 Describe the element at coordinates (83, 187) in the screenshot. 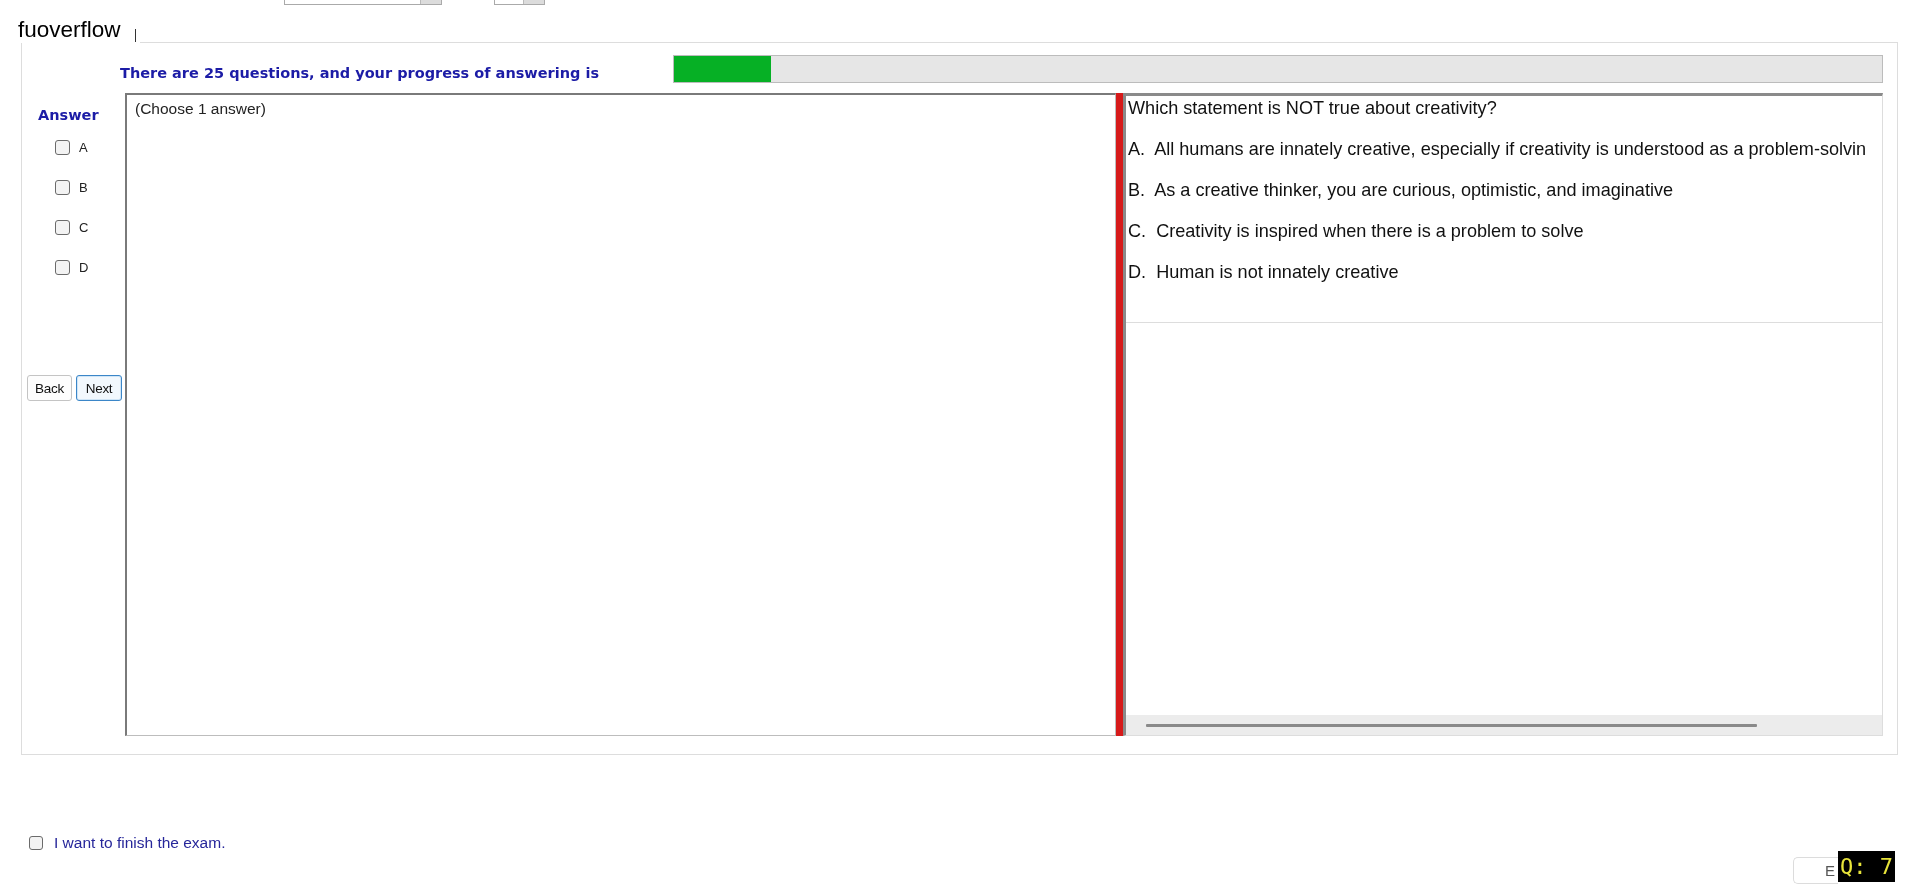

I see `checkbox-label: B` at that location.